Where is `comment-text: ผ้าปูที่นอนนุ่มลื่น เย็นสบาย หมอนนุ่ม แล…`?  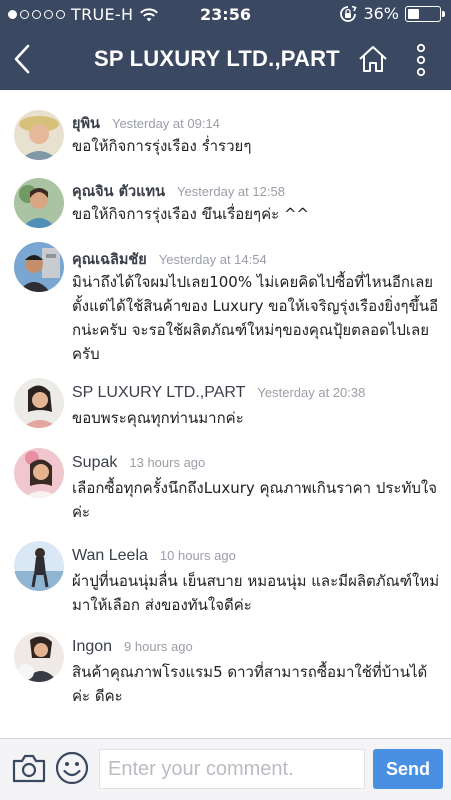 comment-text: ผ้าปูที่นอนนุ่มลื่น เย็นสบาย หมอนนุ่ม แล… is located at coordinates (256, 593).